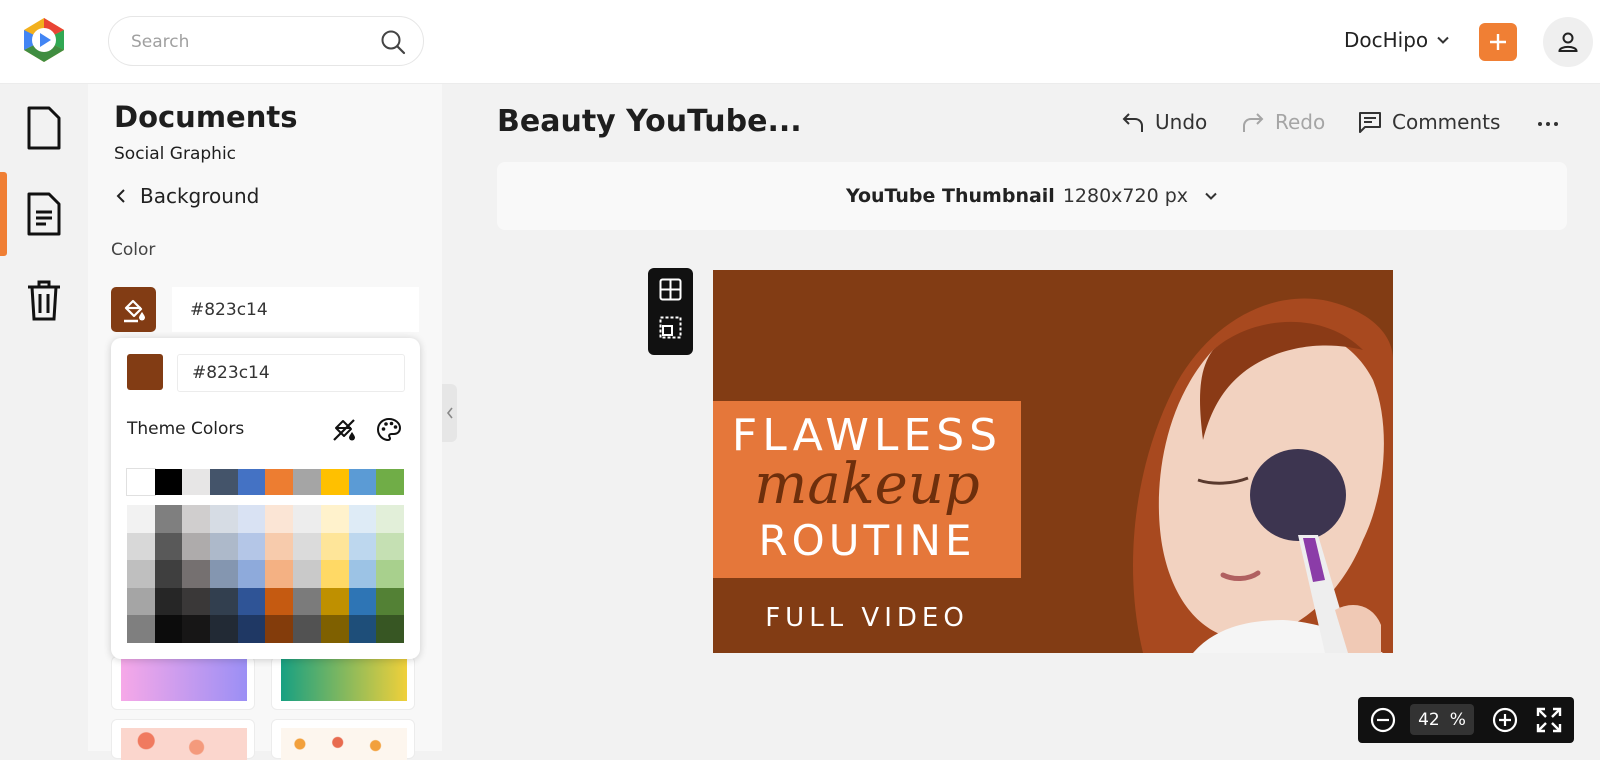 Image resolution: width=1600 pixels, height=760 pixels. What do you see at coordinates (1429, 122) in the screenshot?
I see `comments-button: Comments` at bounding box center [1429, 122].